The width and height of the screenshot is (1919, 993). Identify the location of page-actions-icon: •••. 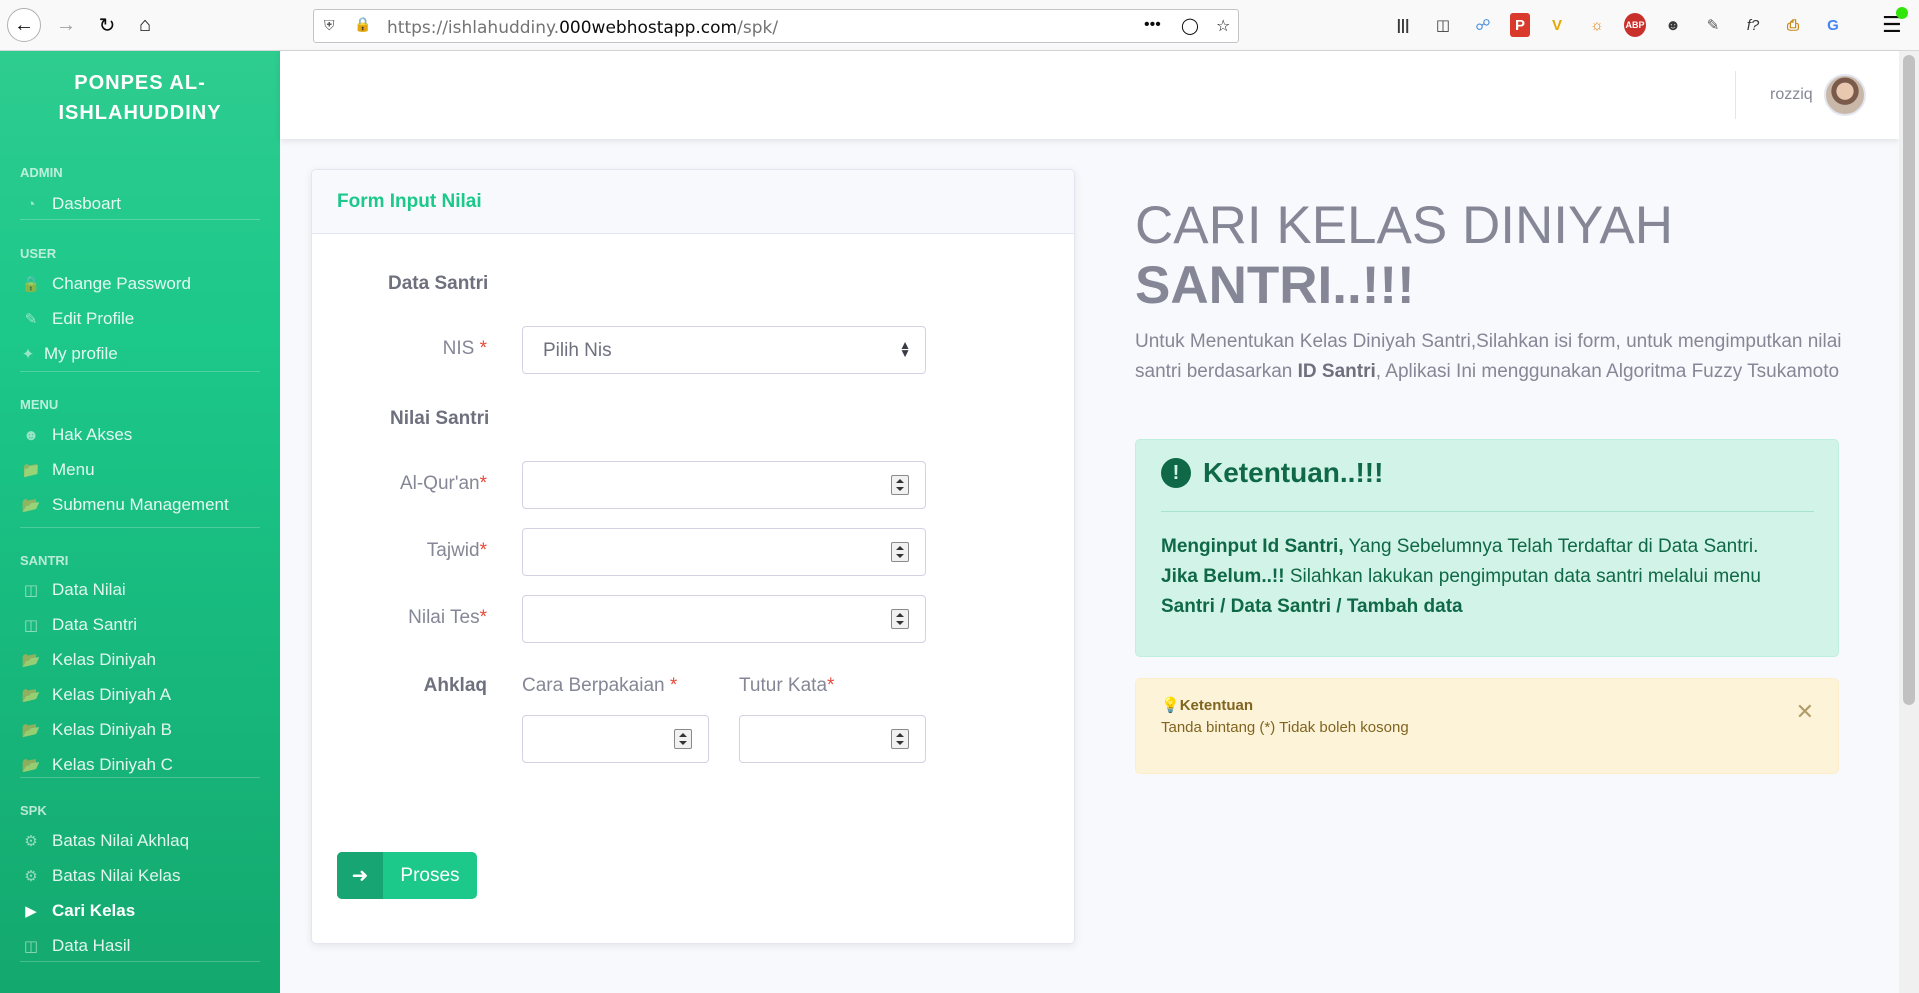
(1152, 25).